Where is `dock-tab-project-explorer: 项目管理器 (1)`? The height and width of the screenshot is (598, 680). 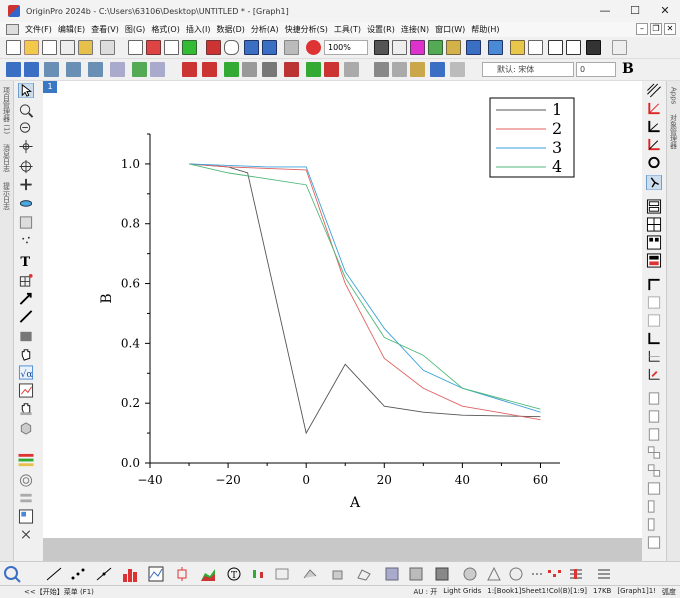
dock-tab-project-explorer: 项目管理器 (1) is located at coordinates (7, 110).